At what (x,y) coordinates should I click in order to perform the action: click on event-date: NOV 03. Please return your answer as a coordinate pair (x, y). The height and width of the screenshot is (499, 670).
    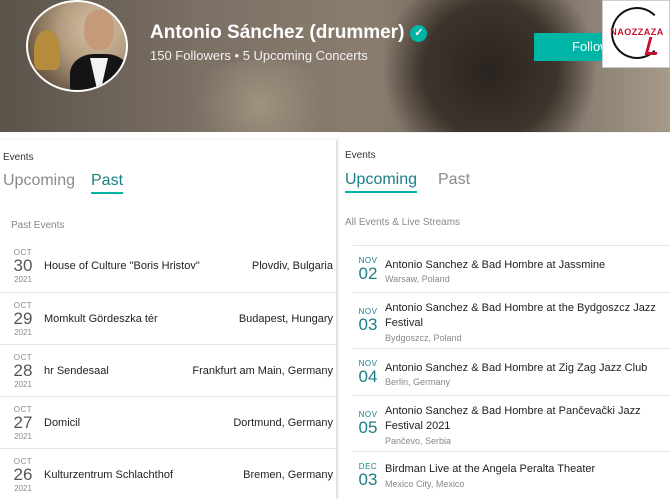
    Looking at the image, I should click on (368, 320).